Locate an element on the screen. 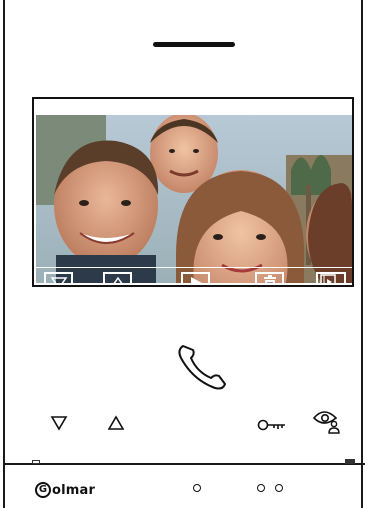  key-icon is located at coordinates (271, 425).